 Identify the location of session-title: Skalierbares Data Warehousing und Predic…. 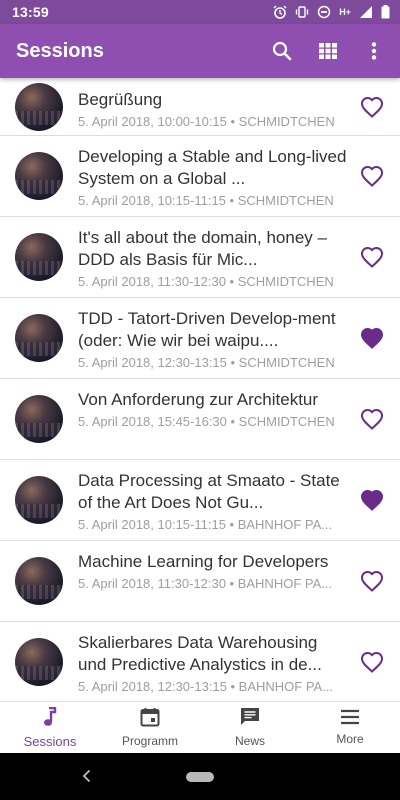
(200, 653).